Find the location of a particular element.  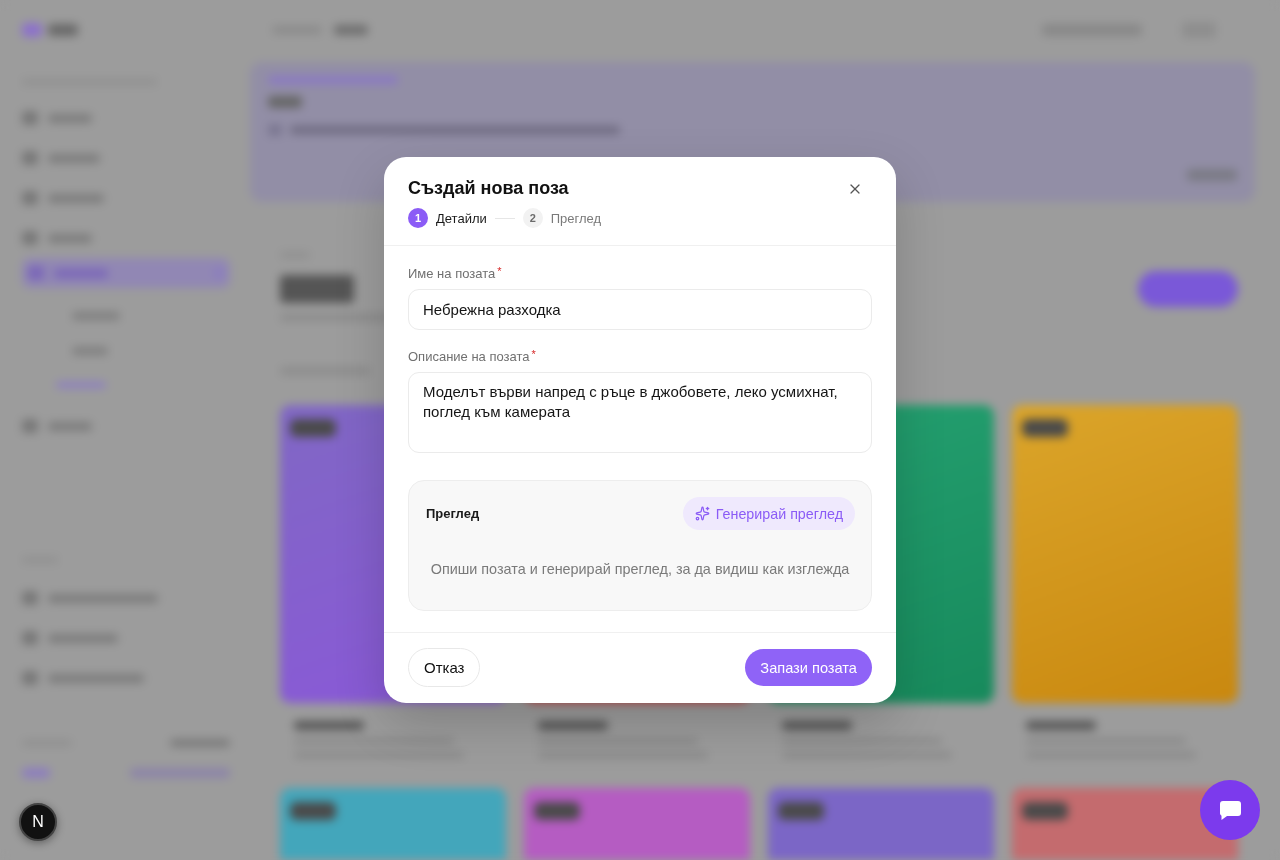

chat-bubble-icon is located at coordinates (1230, 810).